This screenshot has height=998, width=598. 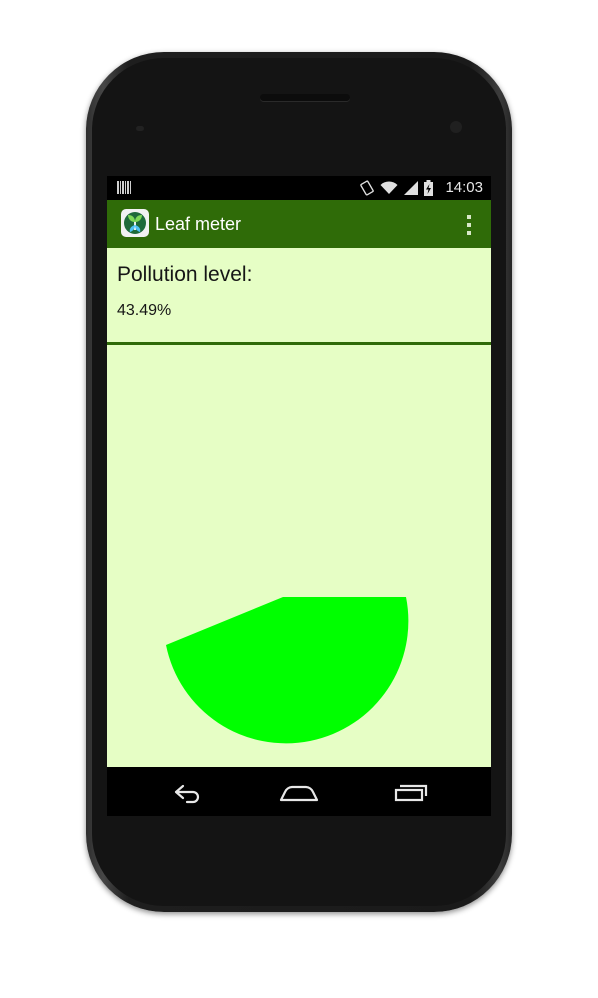 I want to click on recents-icon, so click(x=411, y=792).